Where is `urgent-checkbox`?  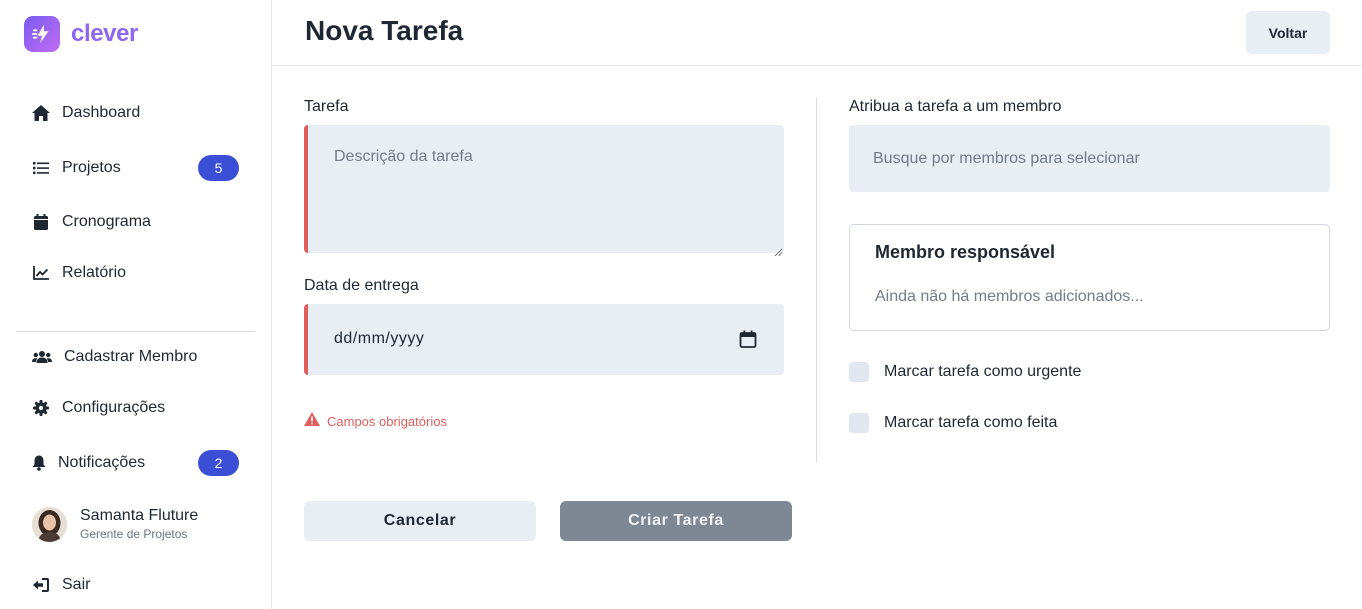 urgent-checkbox is located at coordinates (859, 372).